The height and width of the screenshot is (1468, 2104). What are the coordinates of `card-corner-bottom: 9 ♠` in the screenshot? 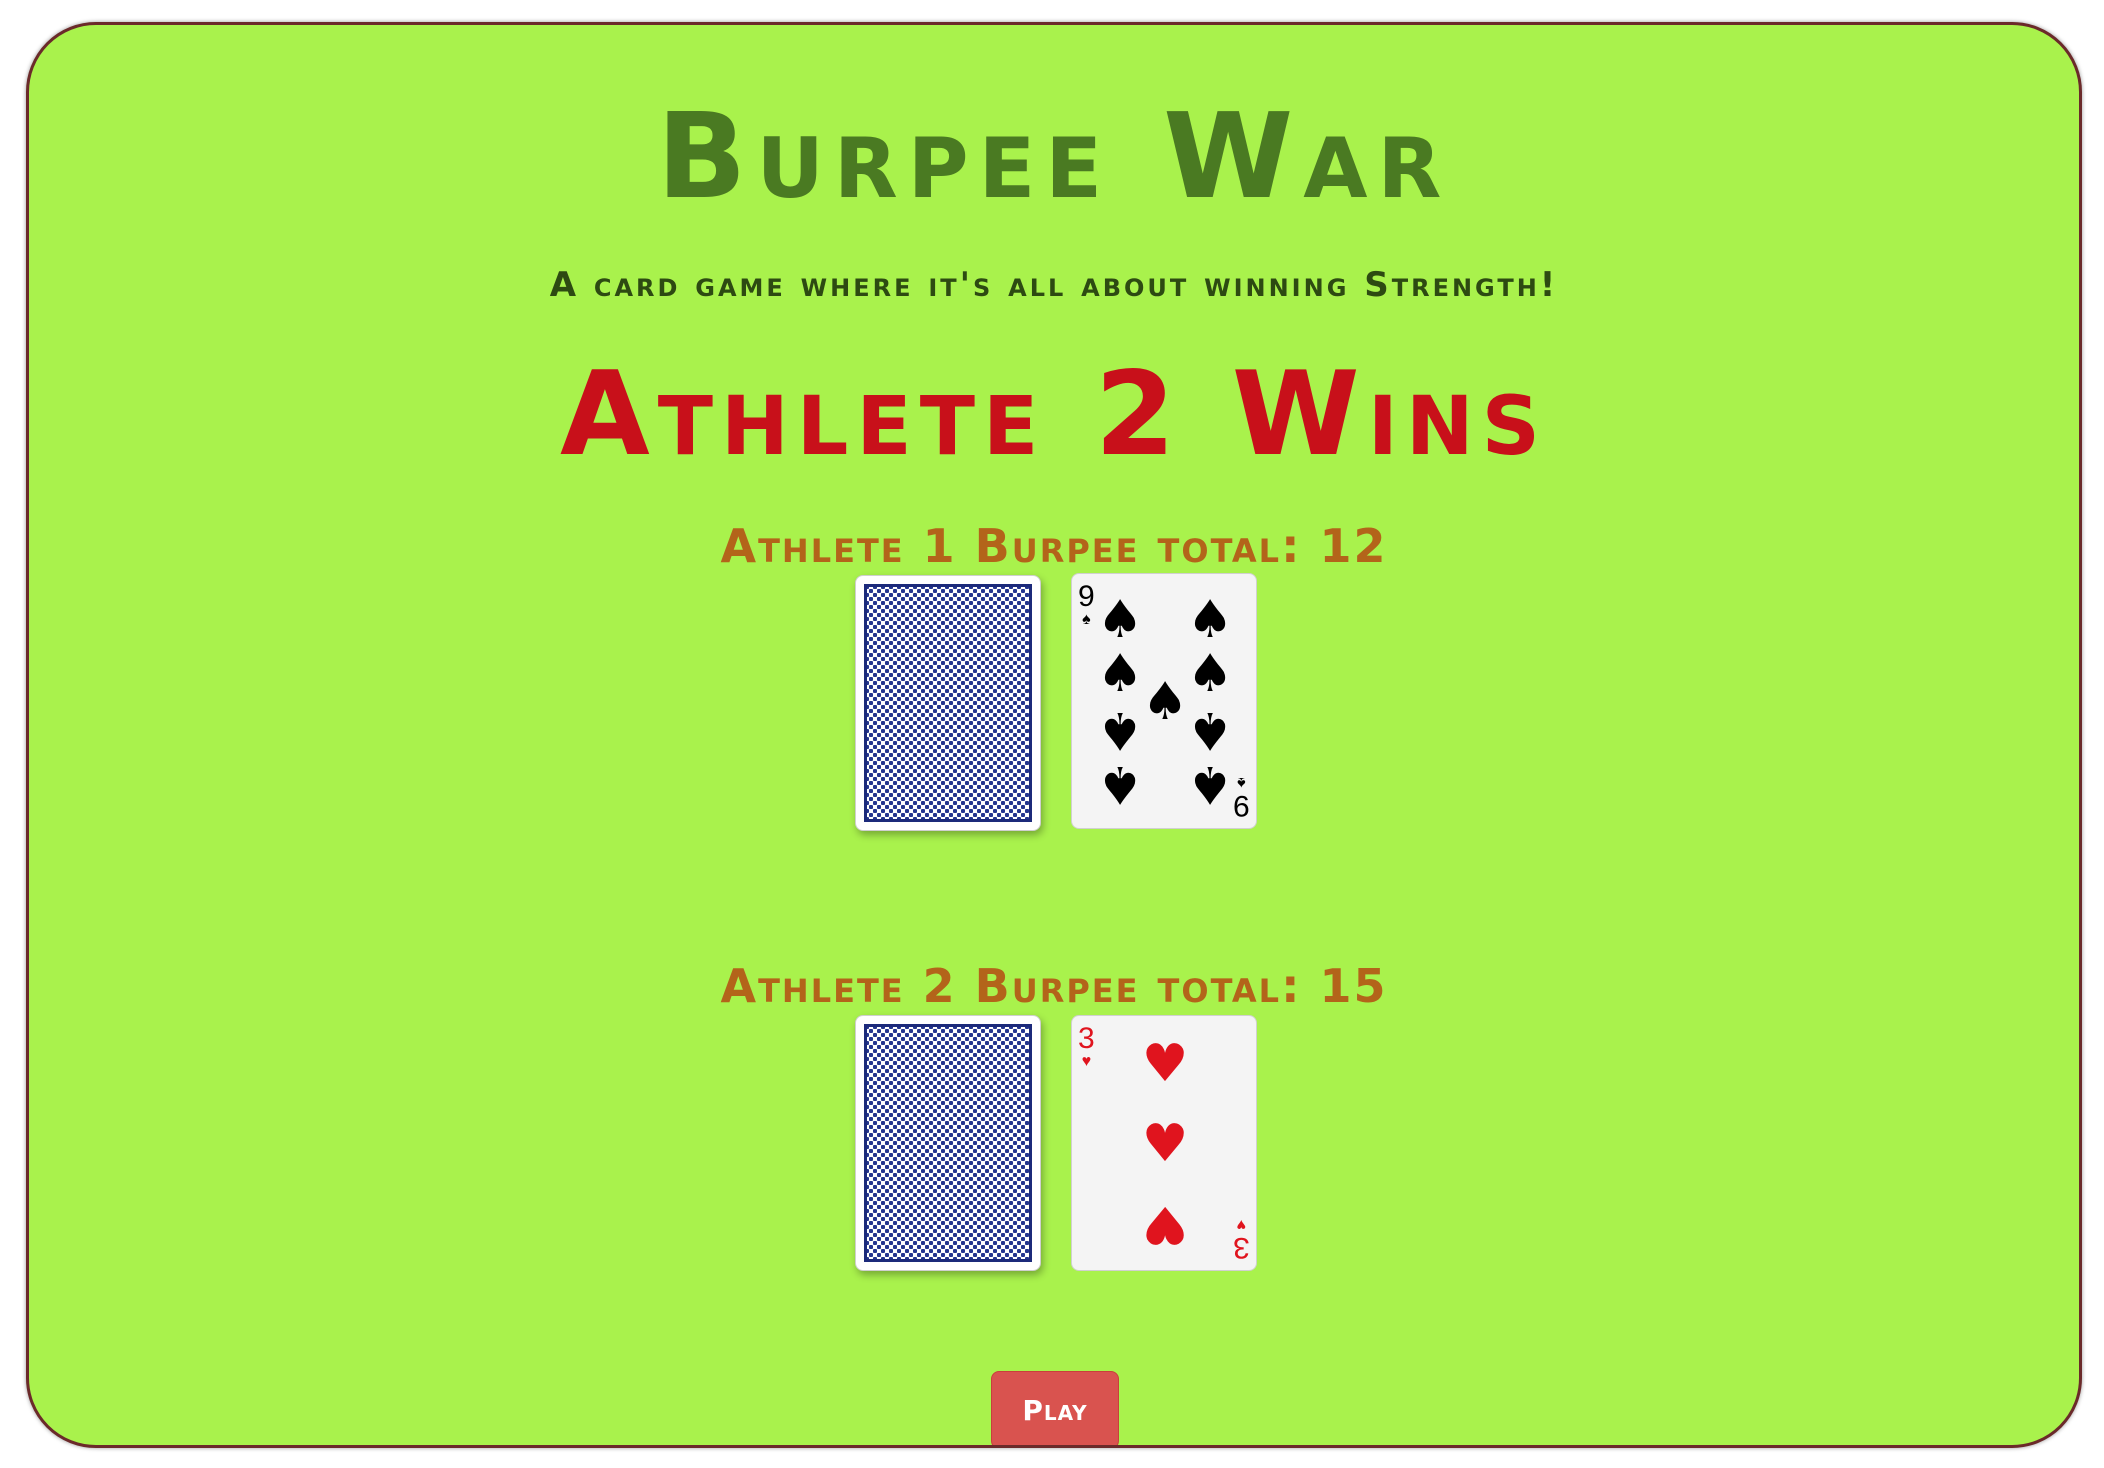 It's located at (1241, 798).